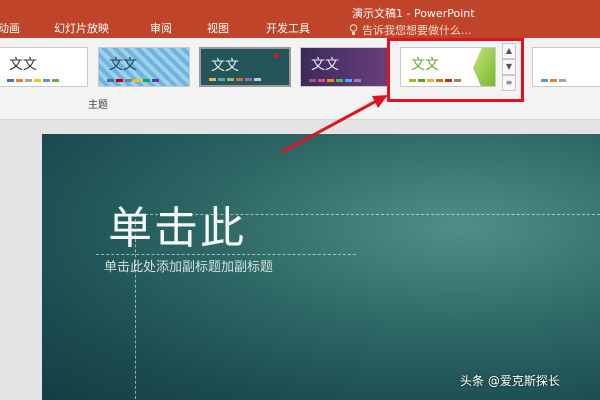 The height and width of the screenshot is (400, 600). What do you see at coordinates (10, 28) in the screenshot?
I see `tab-animations: 动画` at bounding box center [10, 28].